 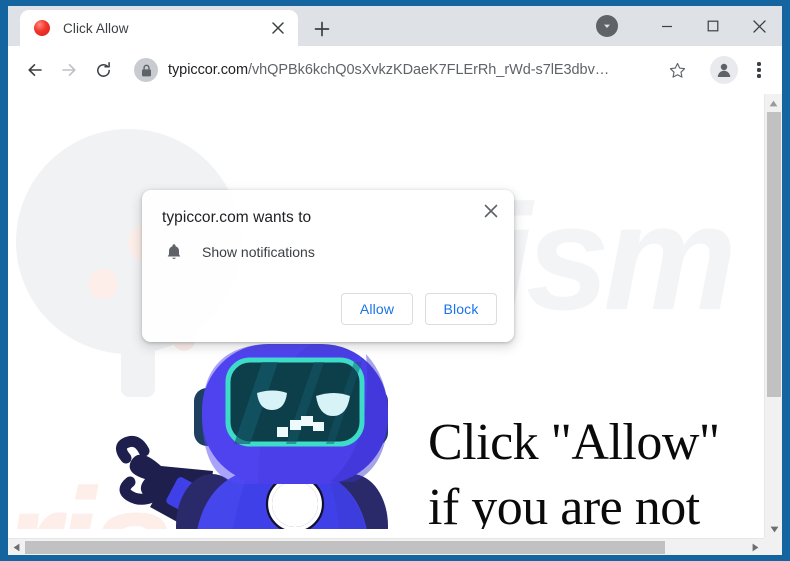 I want to click on forward-button, so click(x=69, y=70).